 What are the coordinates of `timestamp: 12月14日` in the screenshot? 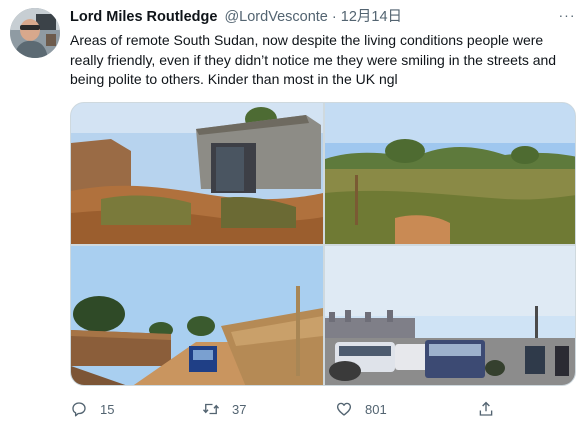 It's located at (371, 17).